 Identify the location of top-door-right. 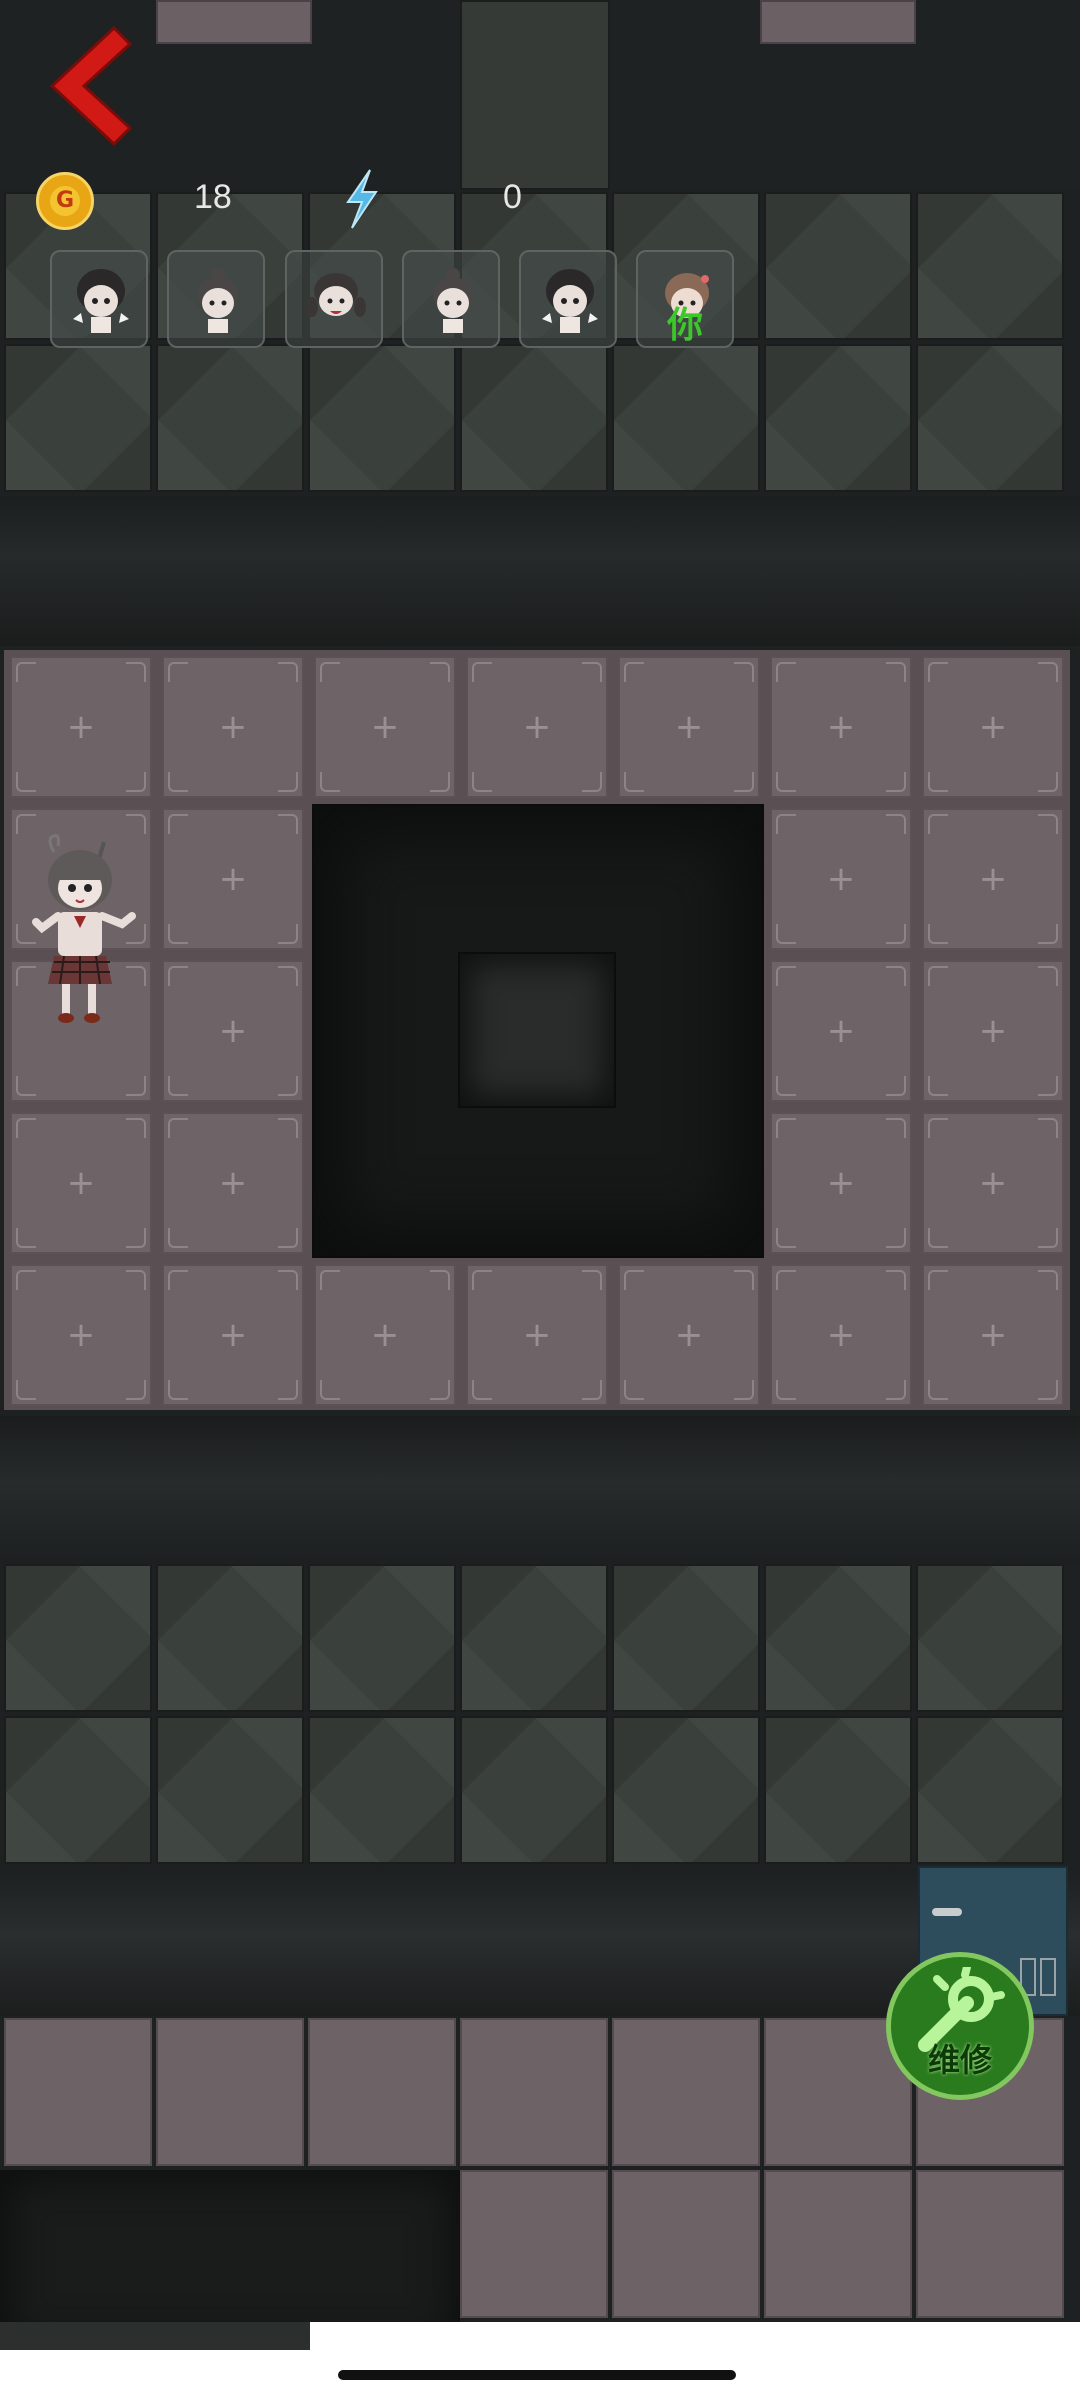
(838, 22).